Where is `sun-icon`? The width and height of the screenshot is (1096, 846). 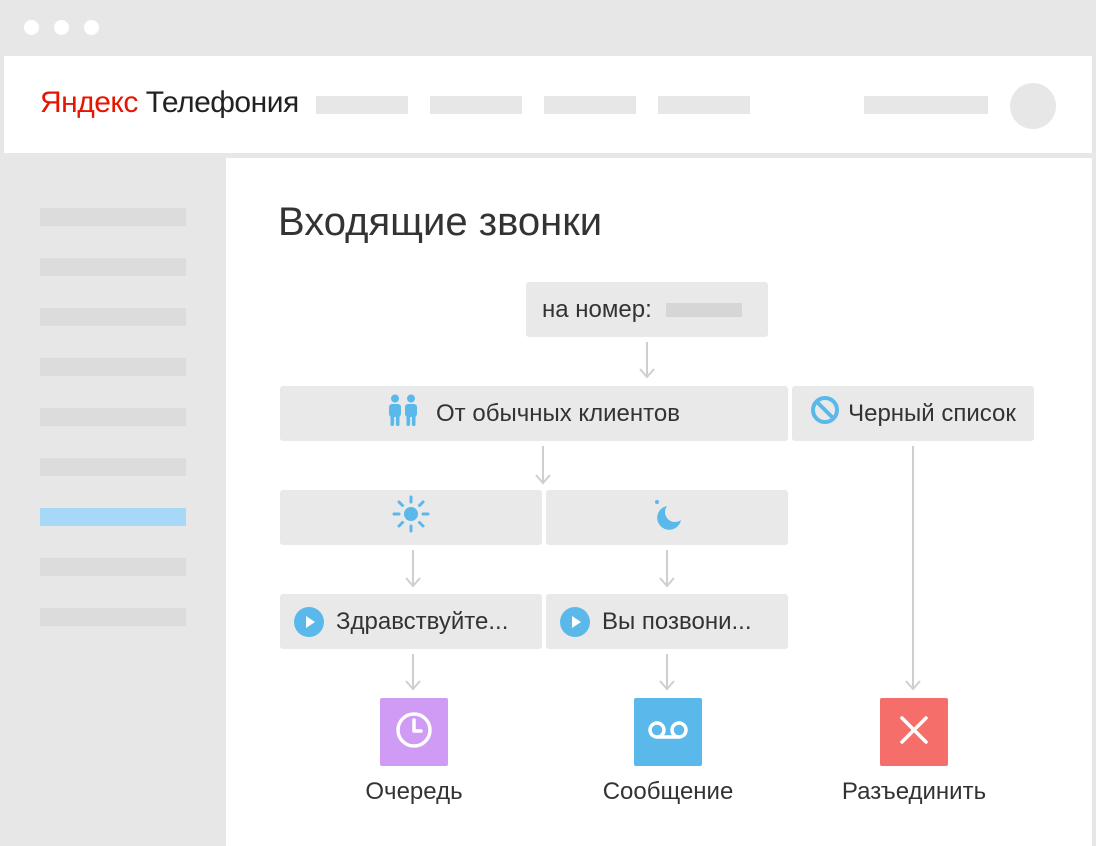 sun-icon is located at coordinates (411, 517).